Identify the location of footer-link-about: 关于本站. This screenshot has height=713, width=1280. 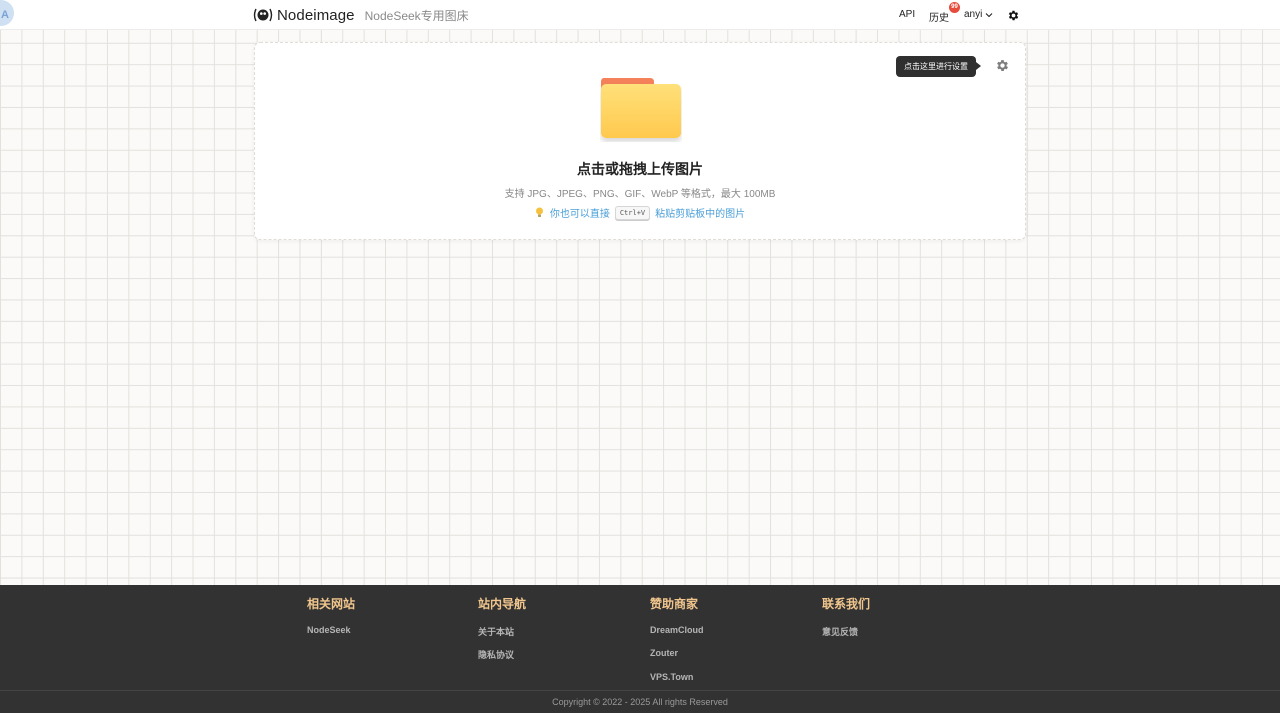
(496, 631).